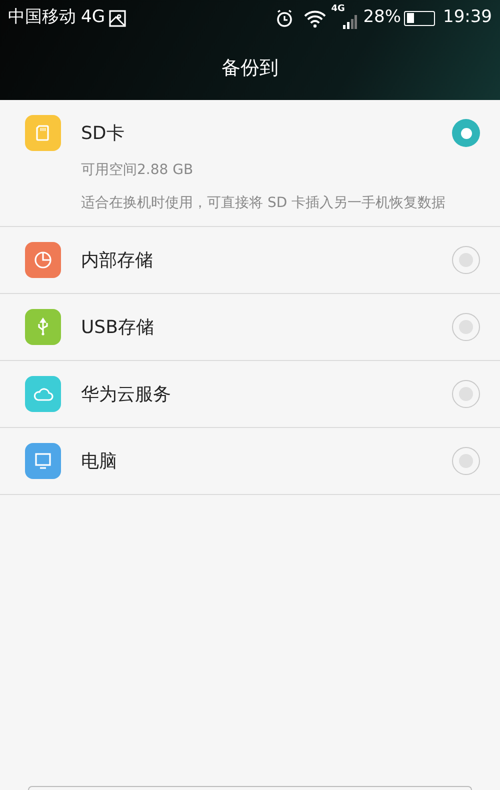 The width and height of the screenshot is (500, 790). I want to click on monitor-icon, so click(43, 461).